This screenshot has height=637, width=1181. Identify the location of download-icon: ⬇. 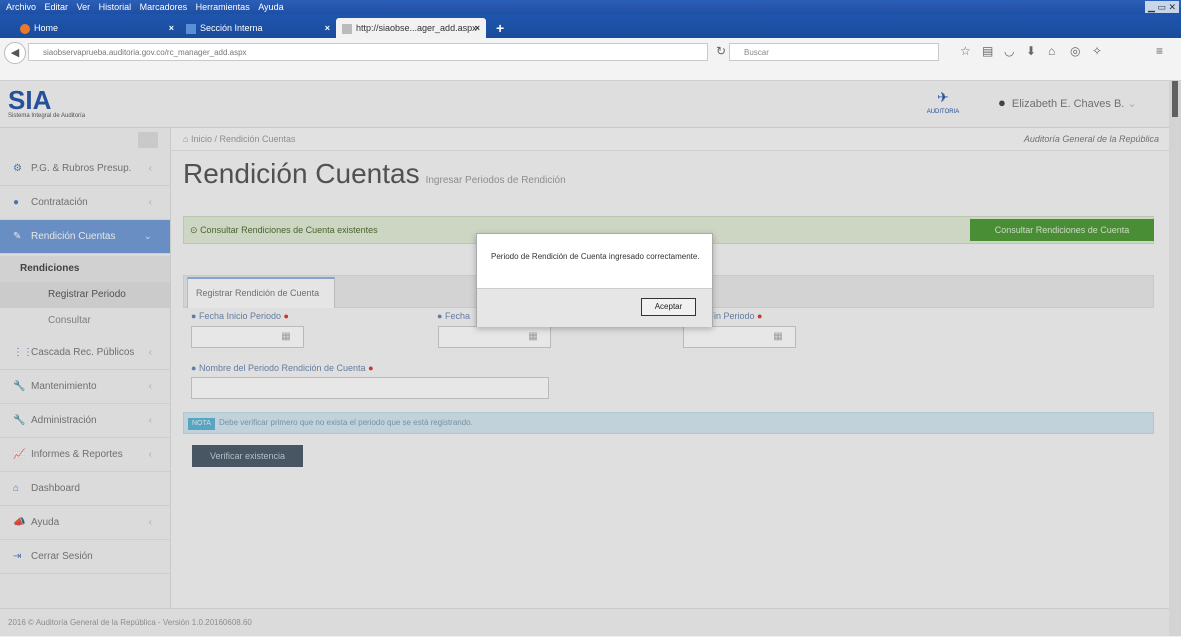
(1031, 51).